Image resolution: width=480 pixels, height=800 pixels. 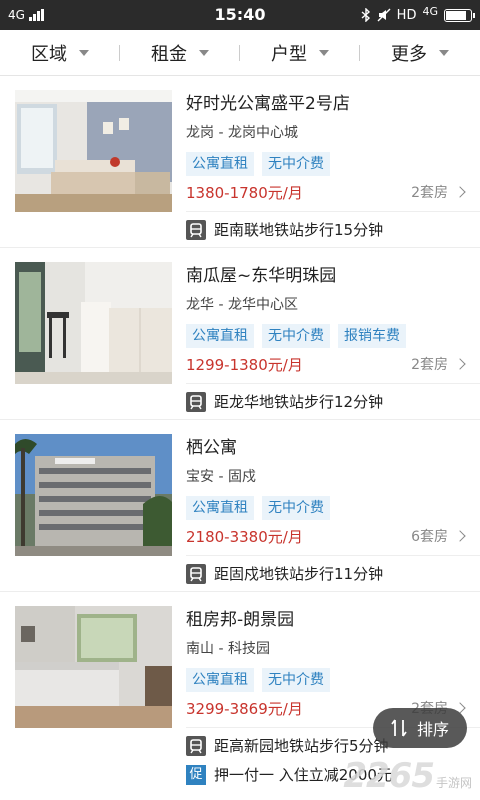 I want to click on filter-label: 户型, so click(x=289, y=54).